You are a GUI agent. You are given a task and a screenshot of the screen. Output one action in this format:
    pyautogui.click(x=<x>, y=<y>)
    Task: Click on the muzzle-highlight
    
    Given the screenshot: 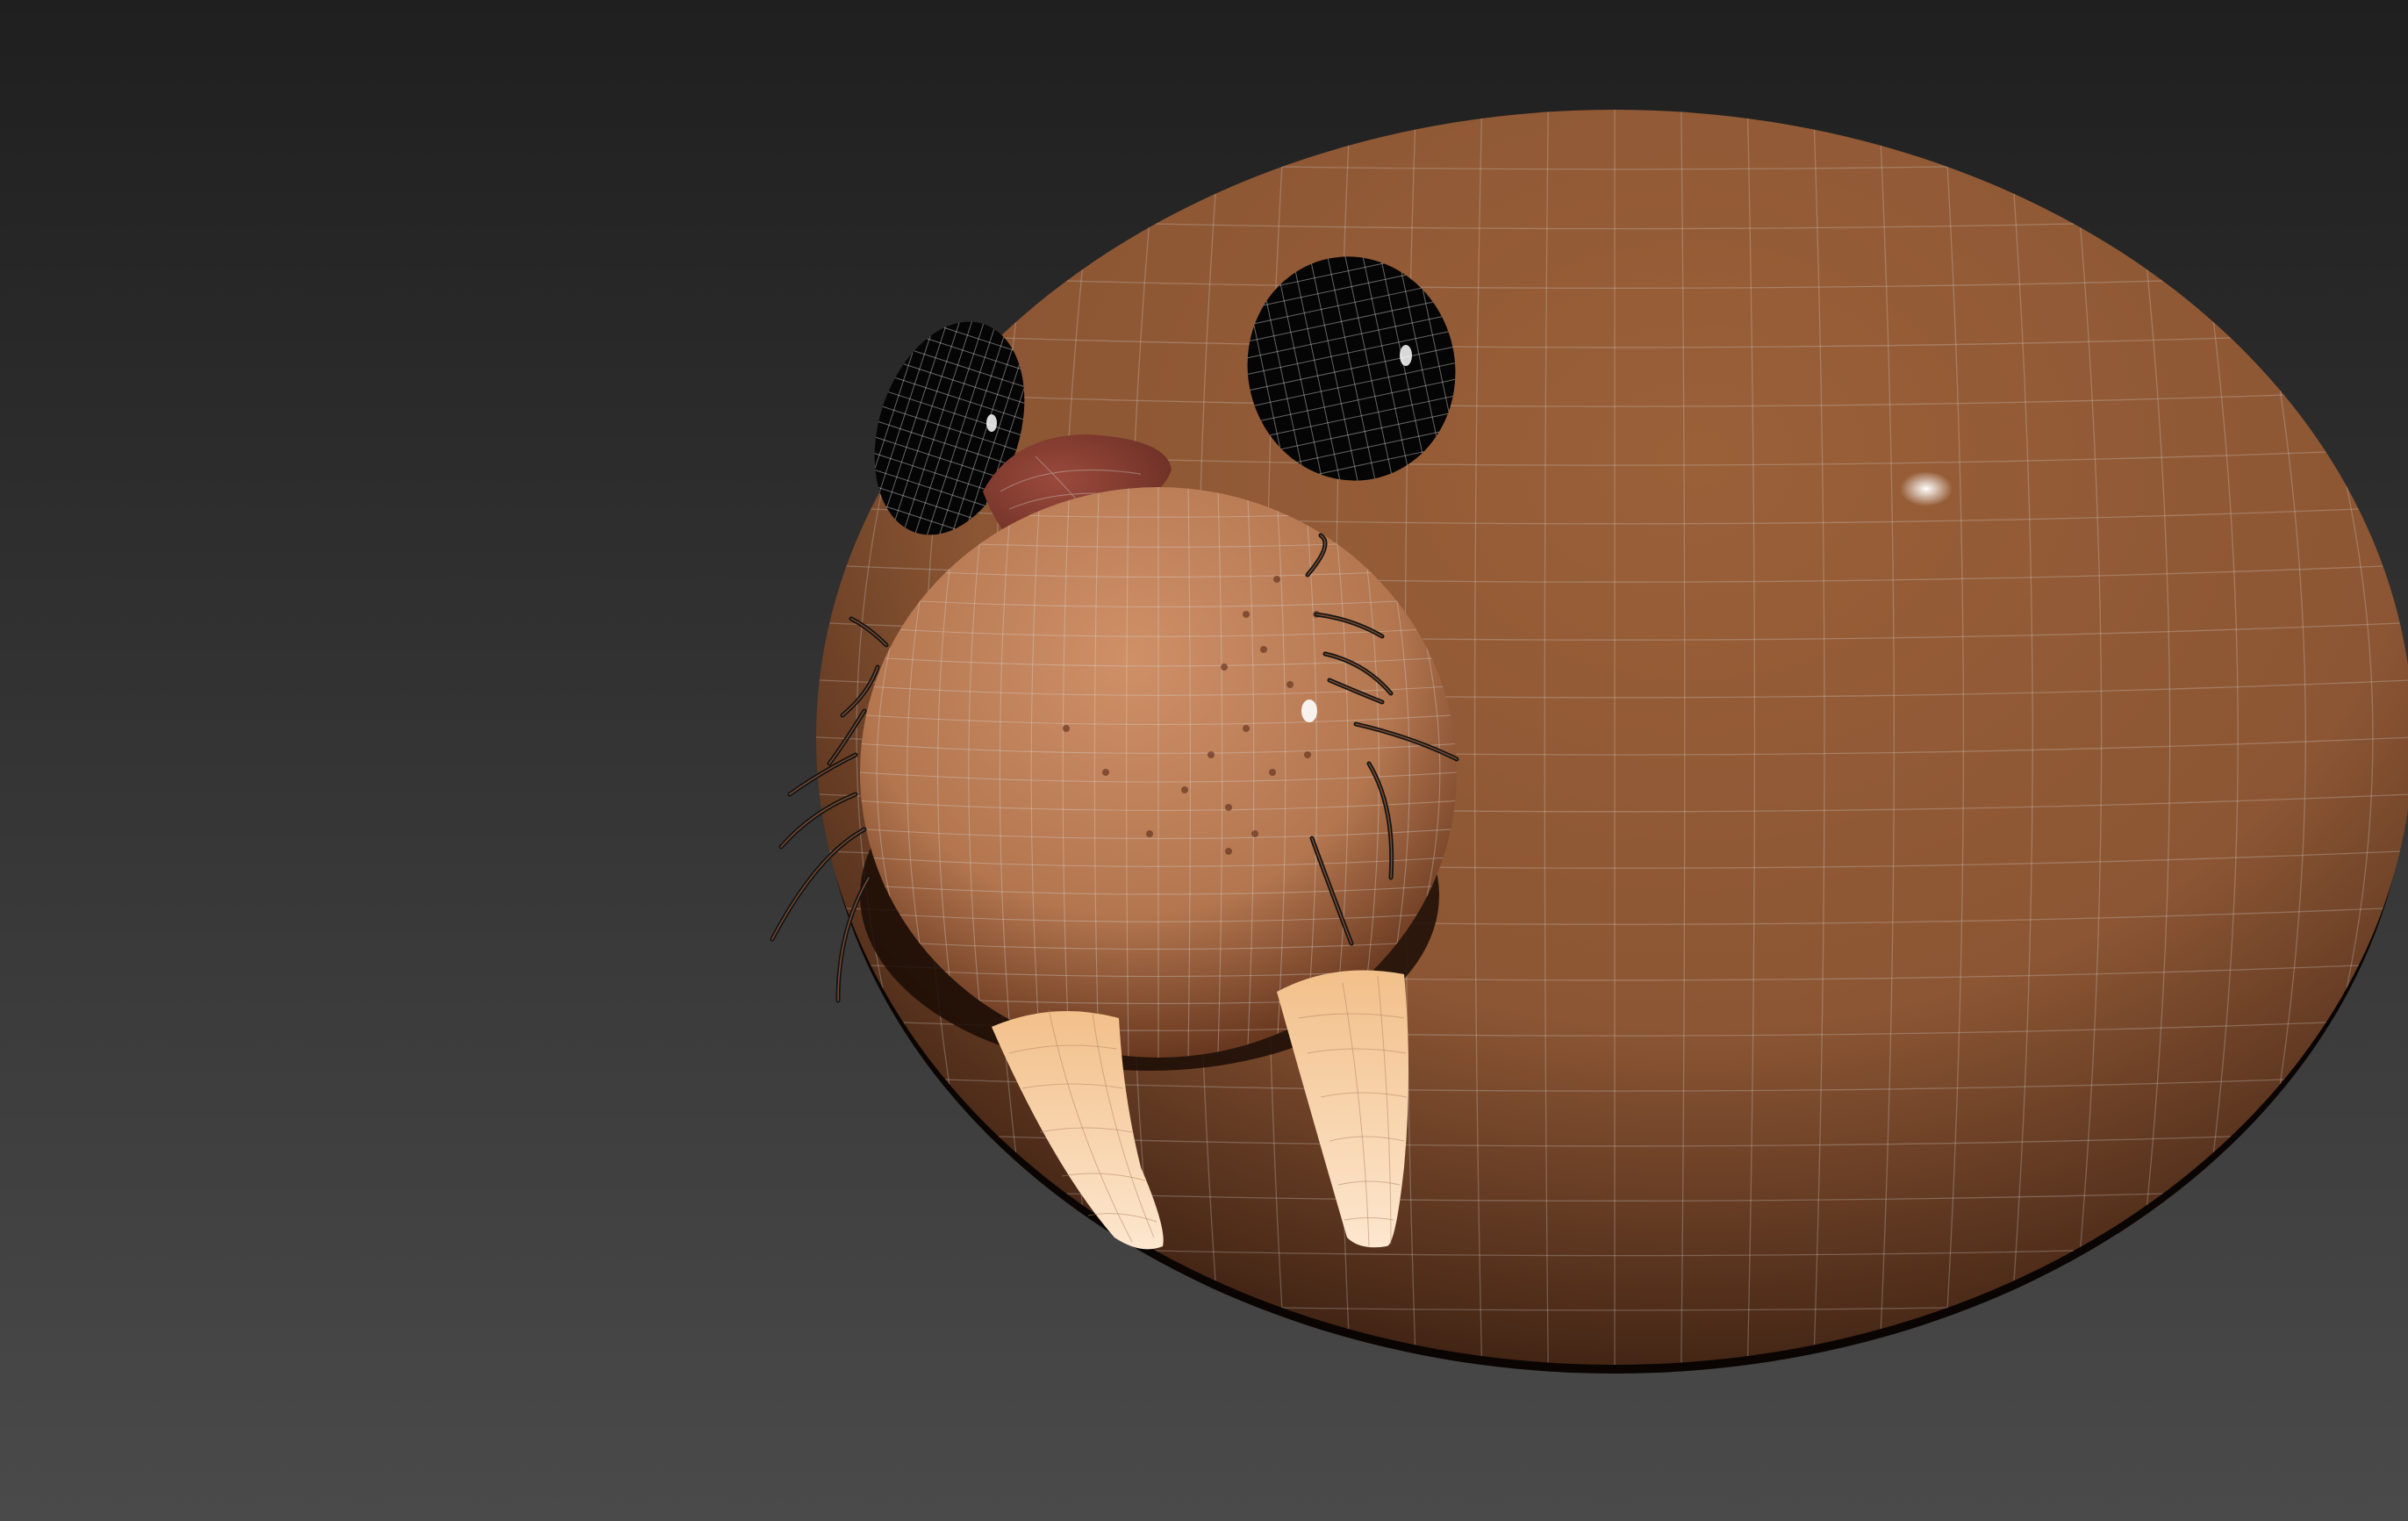 What is the action you would take?
    pyautogui.click(x=1309, y=711)
    